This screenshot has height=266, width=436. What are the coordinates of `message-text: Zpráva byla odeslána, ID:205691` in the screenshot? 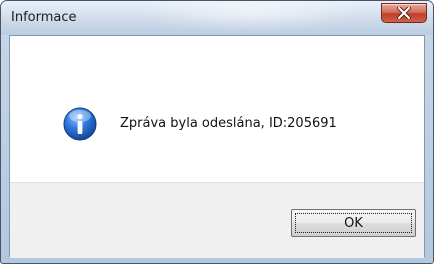 It's located at (228, 123).